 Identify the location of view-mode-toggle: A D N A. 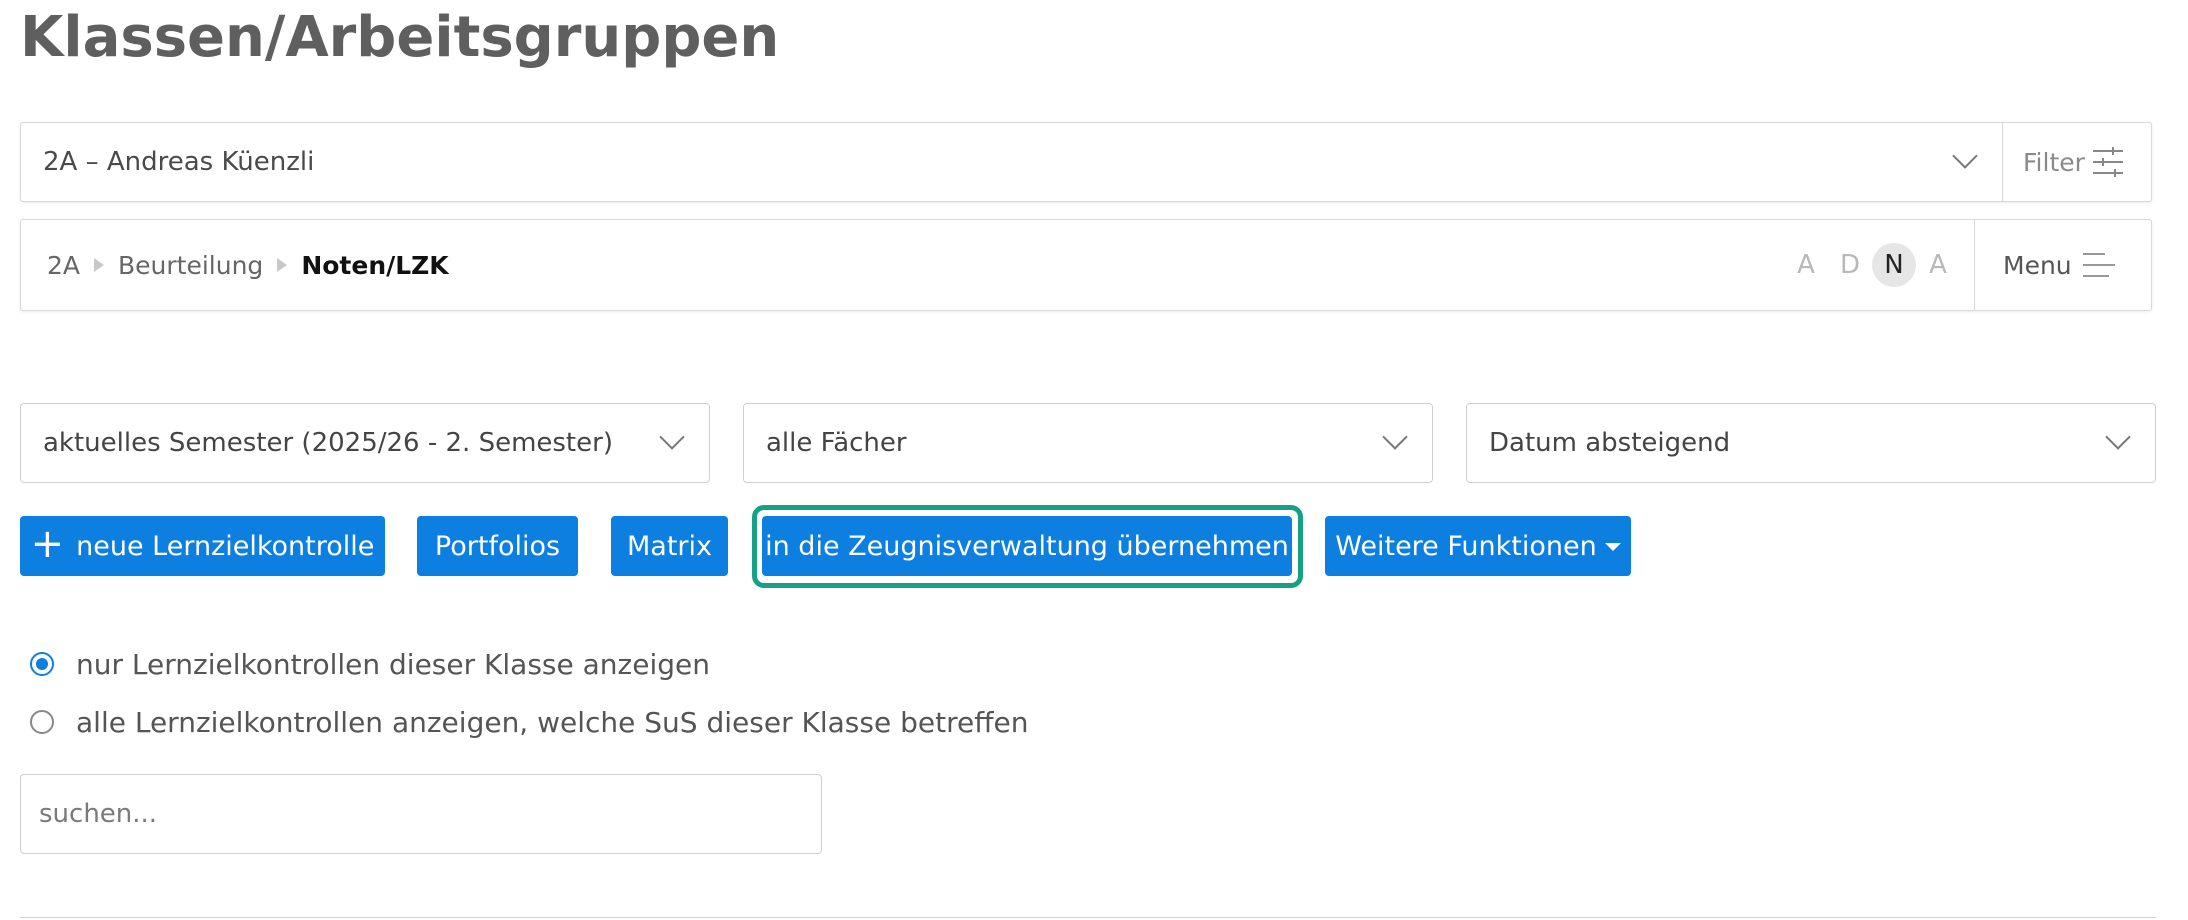
(1872, 265).